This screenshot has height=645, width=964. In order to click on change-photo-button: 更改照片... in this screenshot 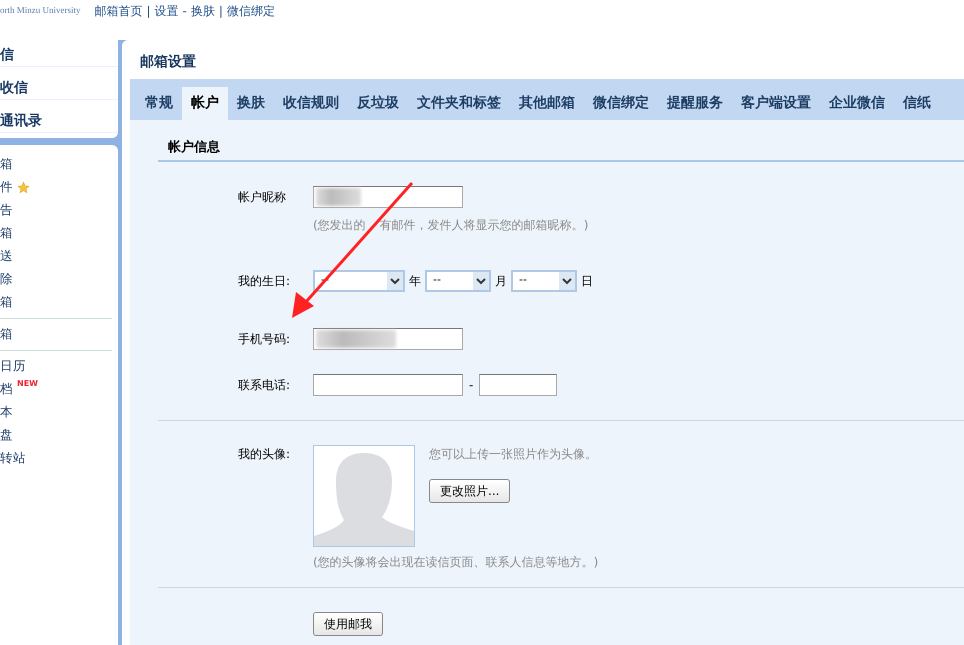, I will do `click(469, 490)`.